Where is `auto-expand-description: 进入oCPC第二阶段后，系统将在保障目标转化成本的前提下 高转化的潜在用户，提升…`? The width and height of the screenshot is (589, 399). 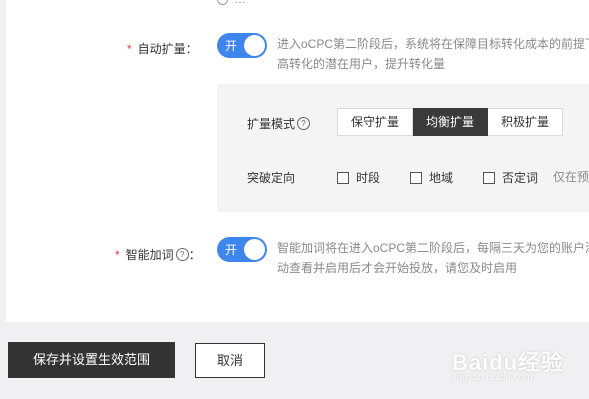
auto-expand-description: 进入oCPC第二阶段后，系统将在保障目标转化成本的前提下 高转化的潜在用户，提升… is located at coordinates (433, 54).